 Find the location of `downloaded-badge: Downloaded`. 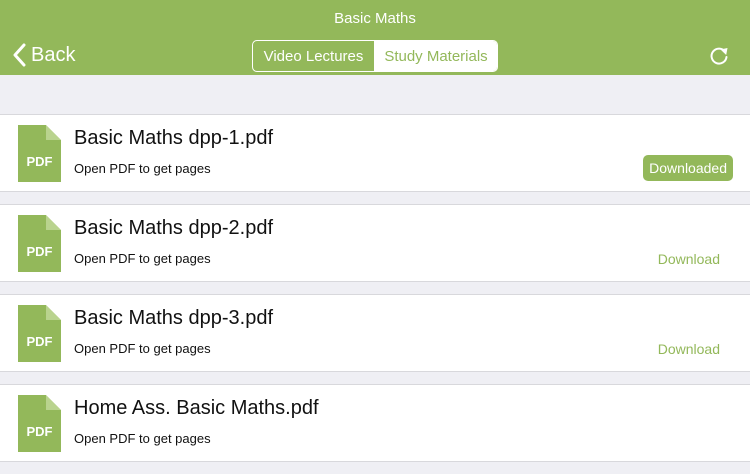

downloaded-badge: Downloaded is located at coordinates (688, 168).